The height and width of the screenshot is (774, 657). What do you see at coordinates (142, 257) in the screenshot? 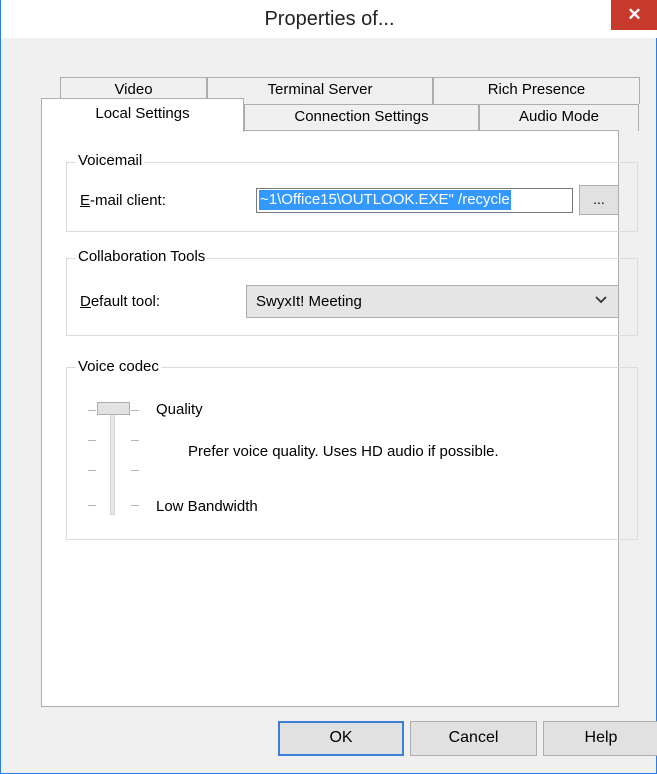
I see `collaboration-group-label: Collaboration Tools` at bounding box center [142, 257].